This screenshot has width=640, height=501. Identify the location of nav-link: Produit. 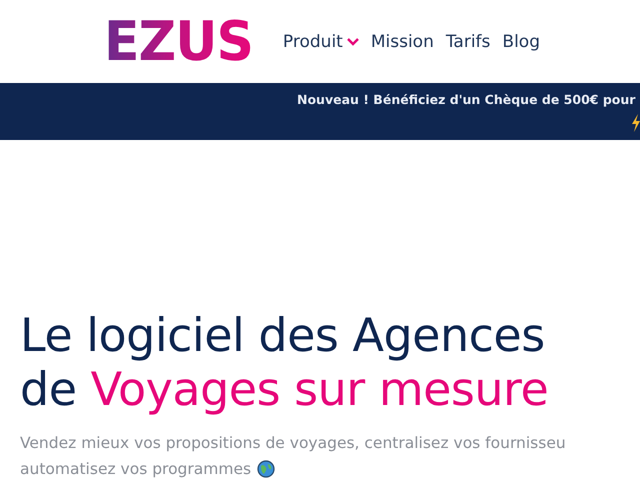
(320, 42).